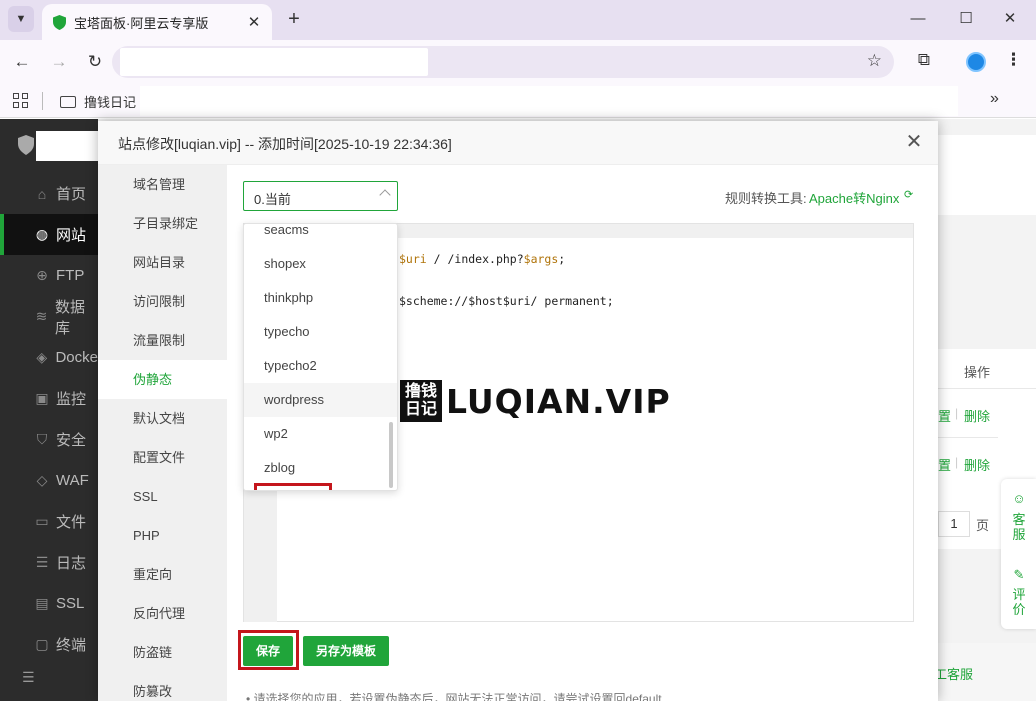 This screenshot has width=1036, height=701. What do you see at coordinates (110, 102) in the screenshot?
I see `bookmark-folder-label: 撸钱日记` at bounding box center [110, 102].